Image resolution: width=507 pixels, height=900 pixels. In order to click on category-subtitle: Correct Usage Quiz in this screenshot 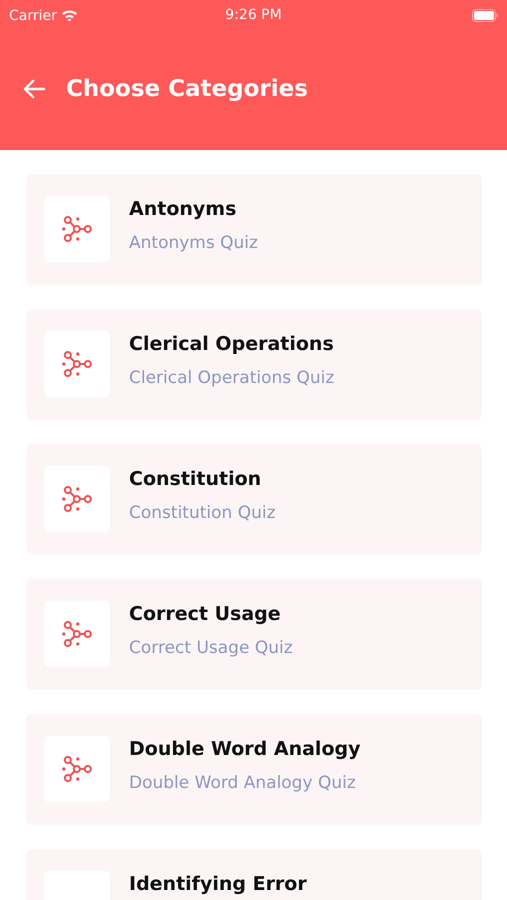, I will do `click(211, 648)`.